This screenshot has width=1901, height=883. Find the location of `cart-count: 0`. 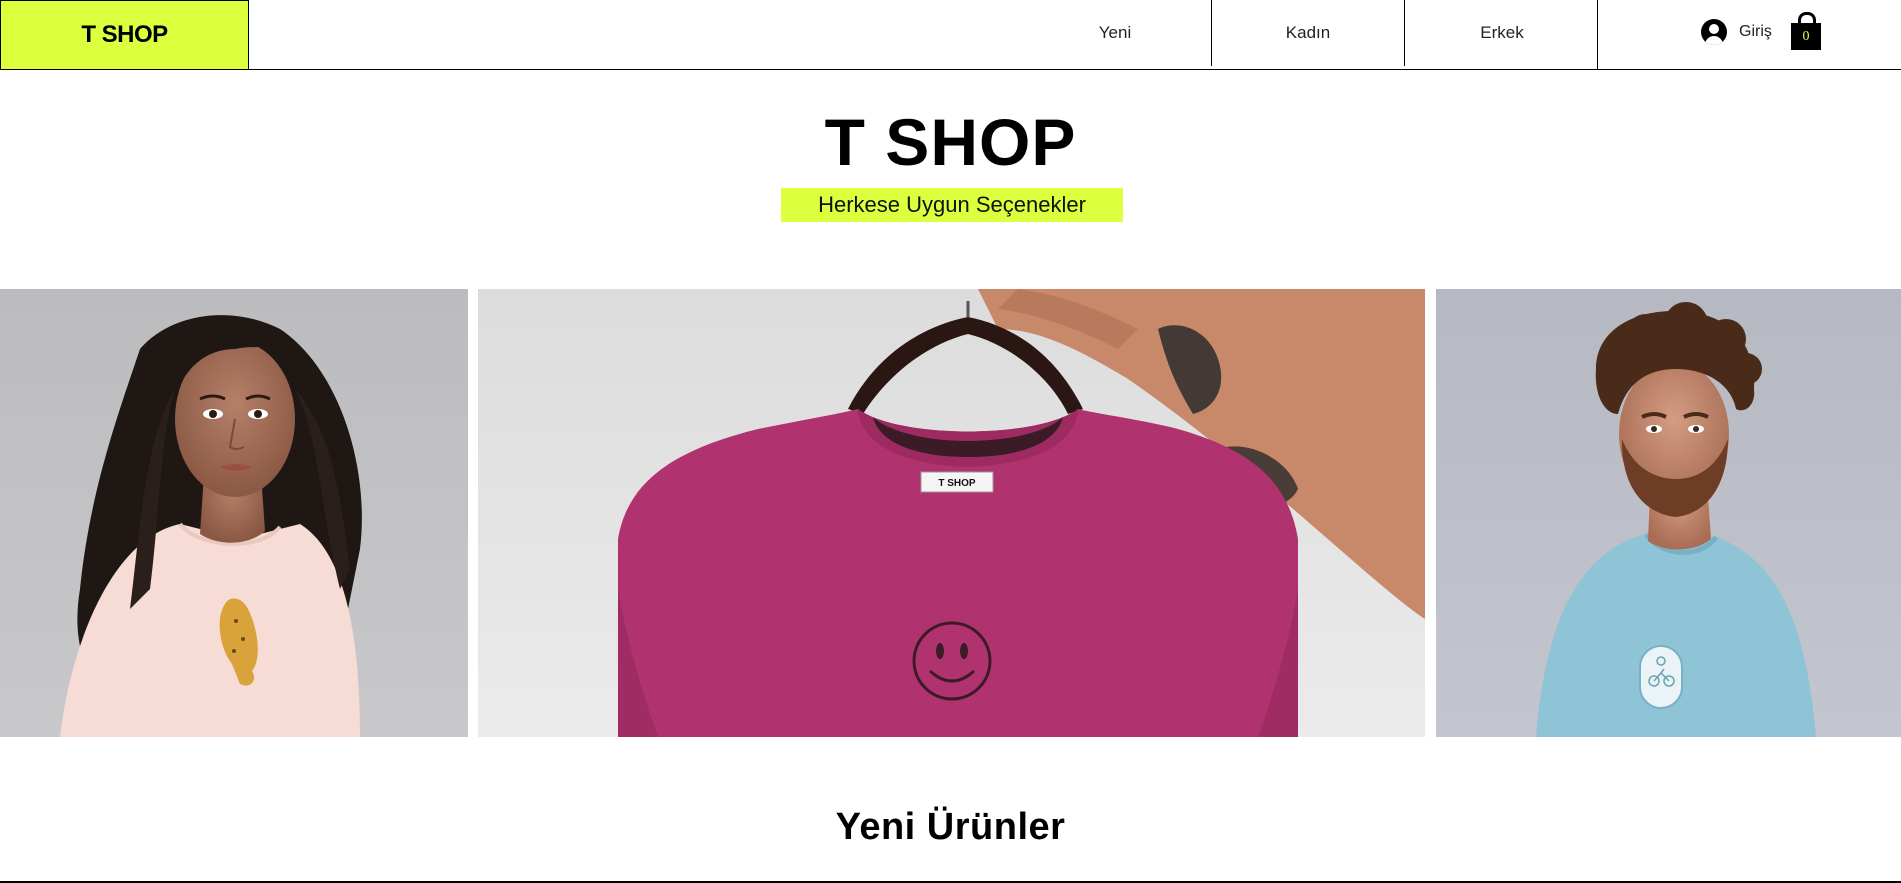

cart-count: 0 is located at coordinates (1806, 36).